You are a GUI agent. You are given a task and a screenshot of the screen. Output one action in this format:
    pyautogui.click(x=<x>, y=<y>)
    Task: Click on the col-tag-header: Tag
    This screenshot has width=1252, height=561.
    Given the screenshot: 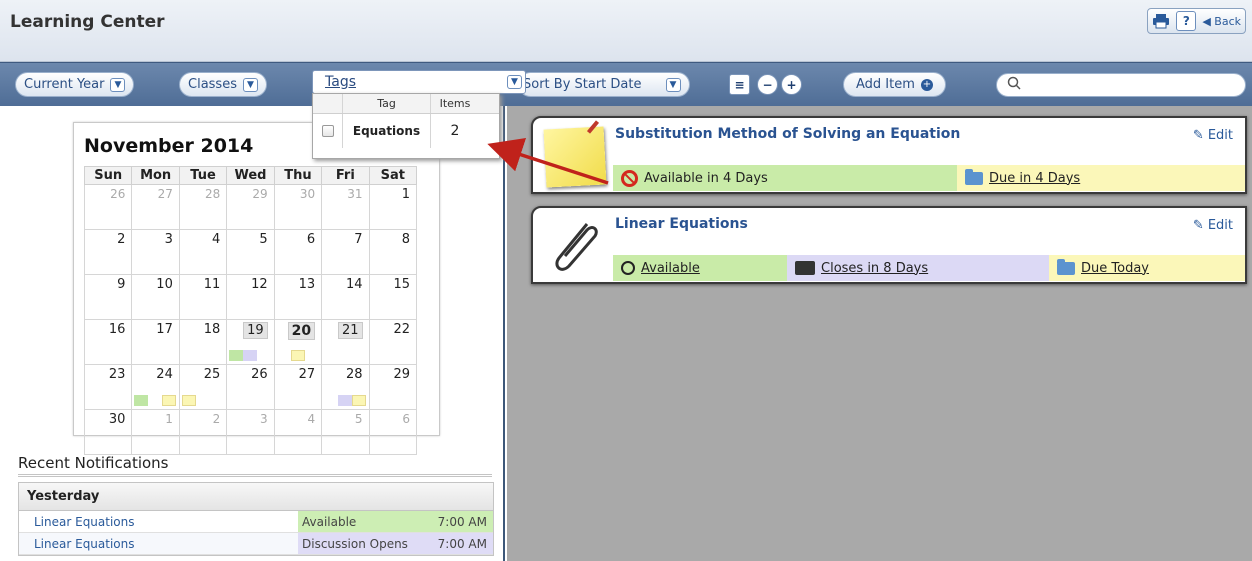 What is the action you would take?
    pyautogui.click(x=387, y=103)
    